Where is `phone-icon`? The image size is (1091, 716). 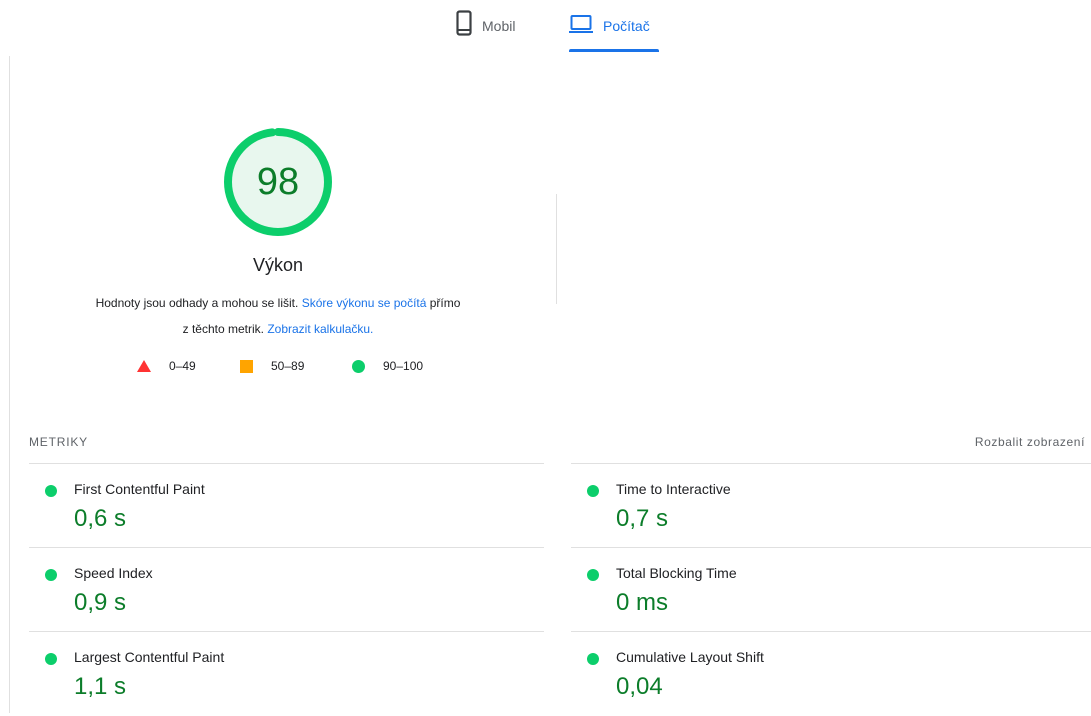
phone-icon is located at coordinates (464, 25).